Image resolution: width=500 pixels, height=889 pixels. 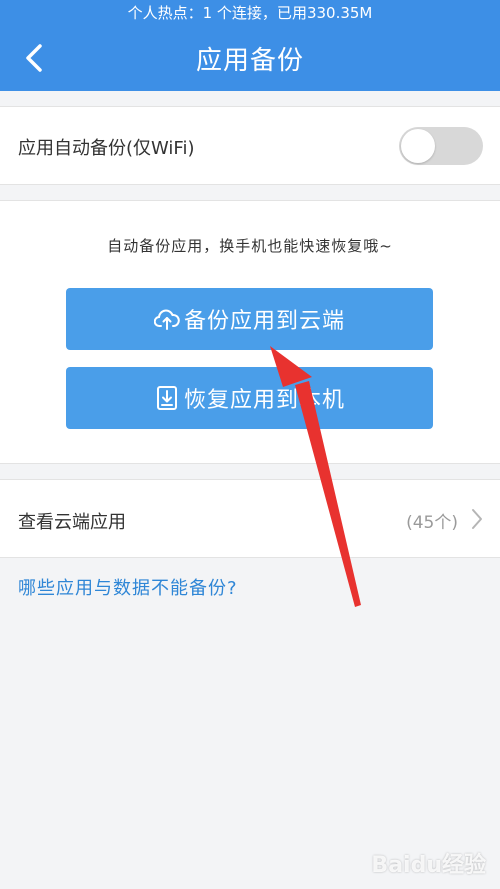 What do you see at coordinates (428, 865) in the screenshot?
I see `watermark-logo: Baidu经验` at bounding box center [428, 865].